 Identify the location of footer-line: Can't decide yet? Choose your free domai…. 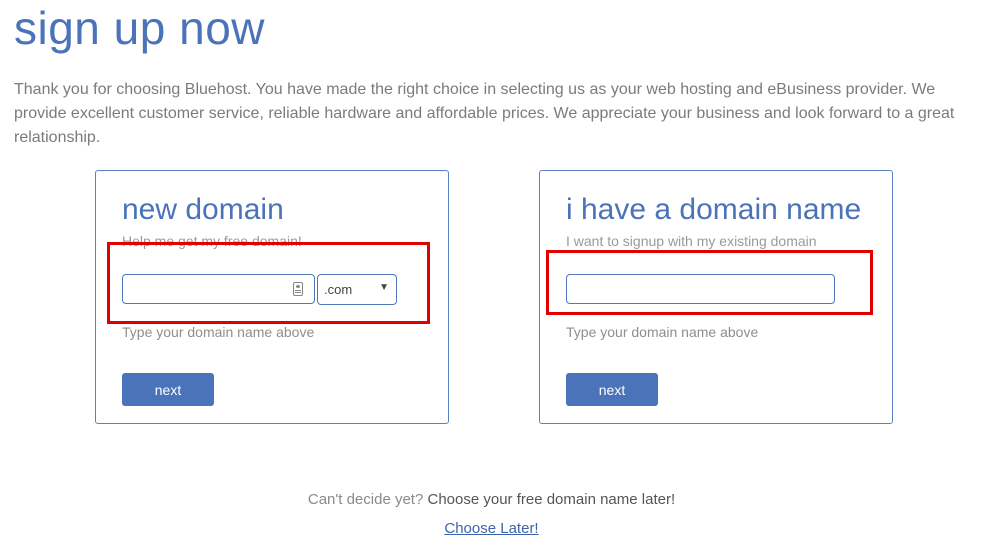
(491, 499).